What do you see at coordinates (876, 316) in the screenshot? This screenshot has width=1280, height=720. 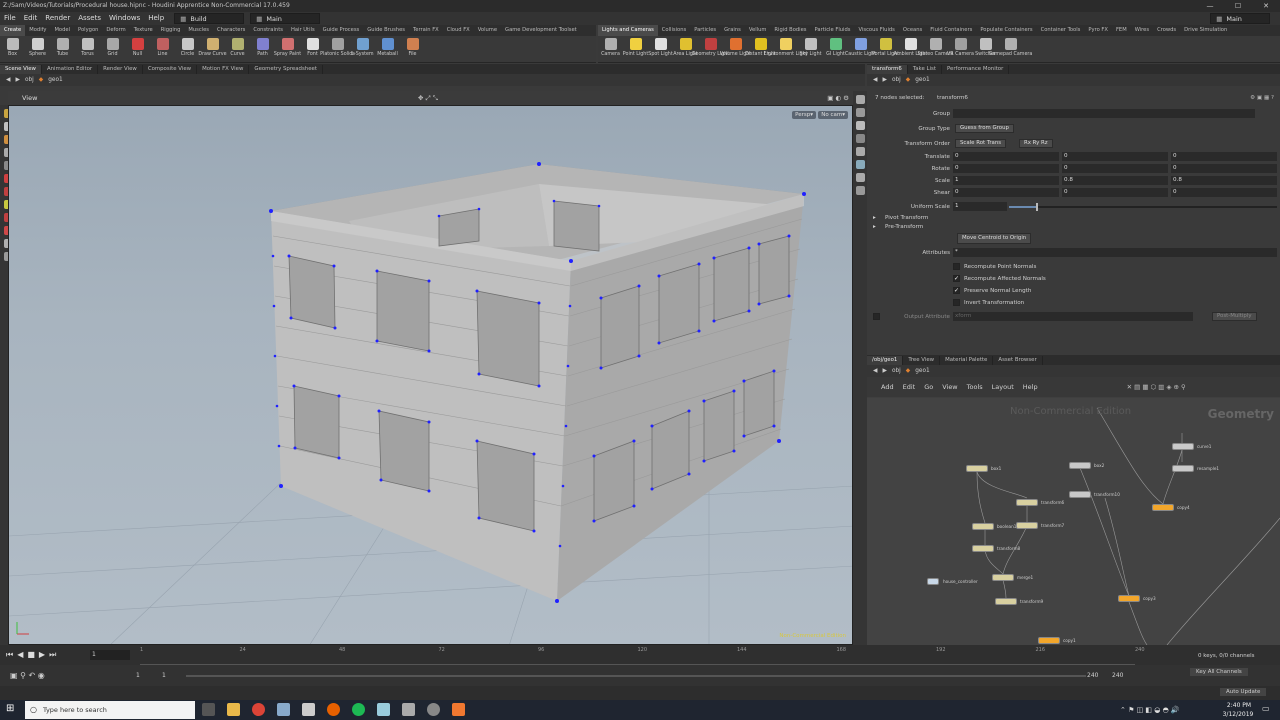 I see `output-attribute-checkbox` at bounding box center [876, 316].